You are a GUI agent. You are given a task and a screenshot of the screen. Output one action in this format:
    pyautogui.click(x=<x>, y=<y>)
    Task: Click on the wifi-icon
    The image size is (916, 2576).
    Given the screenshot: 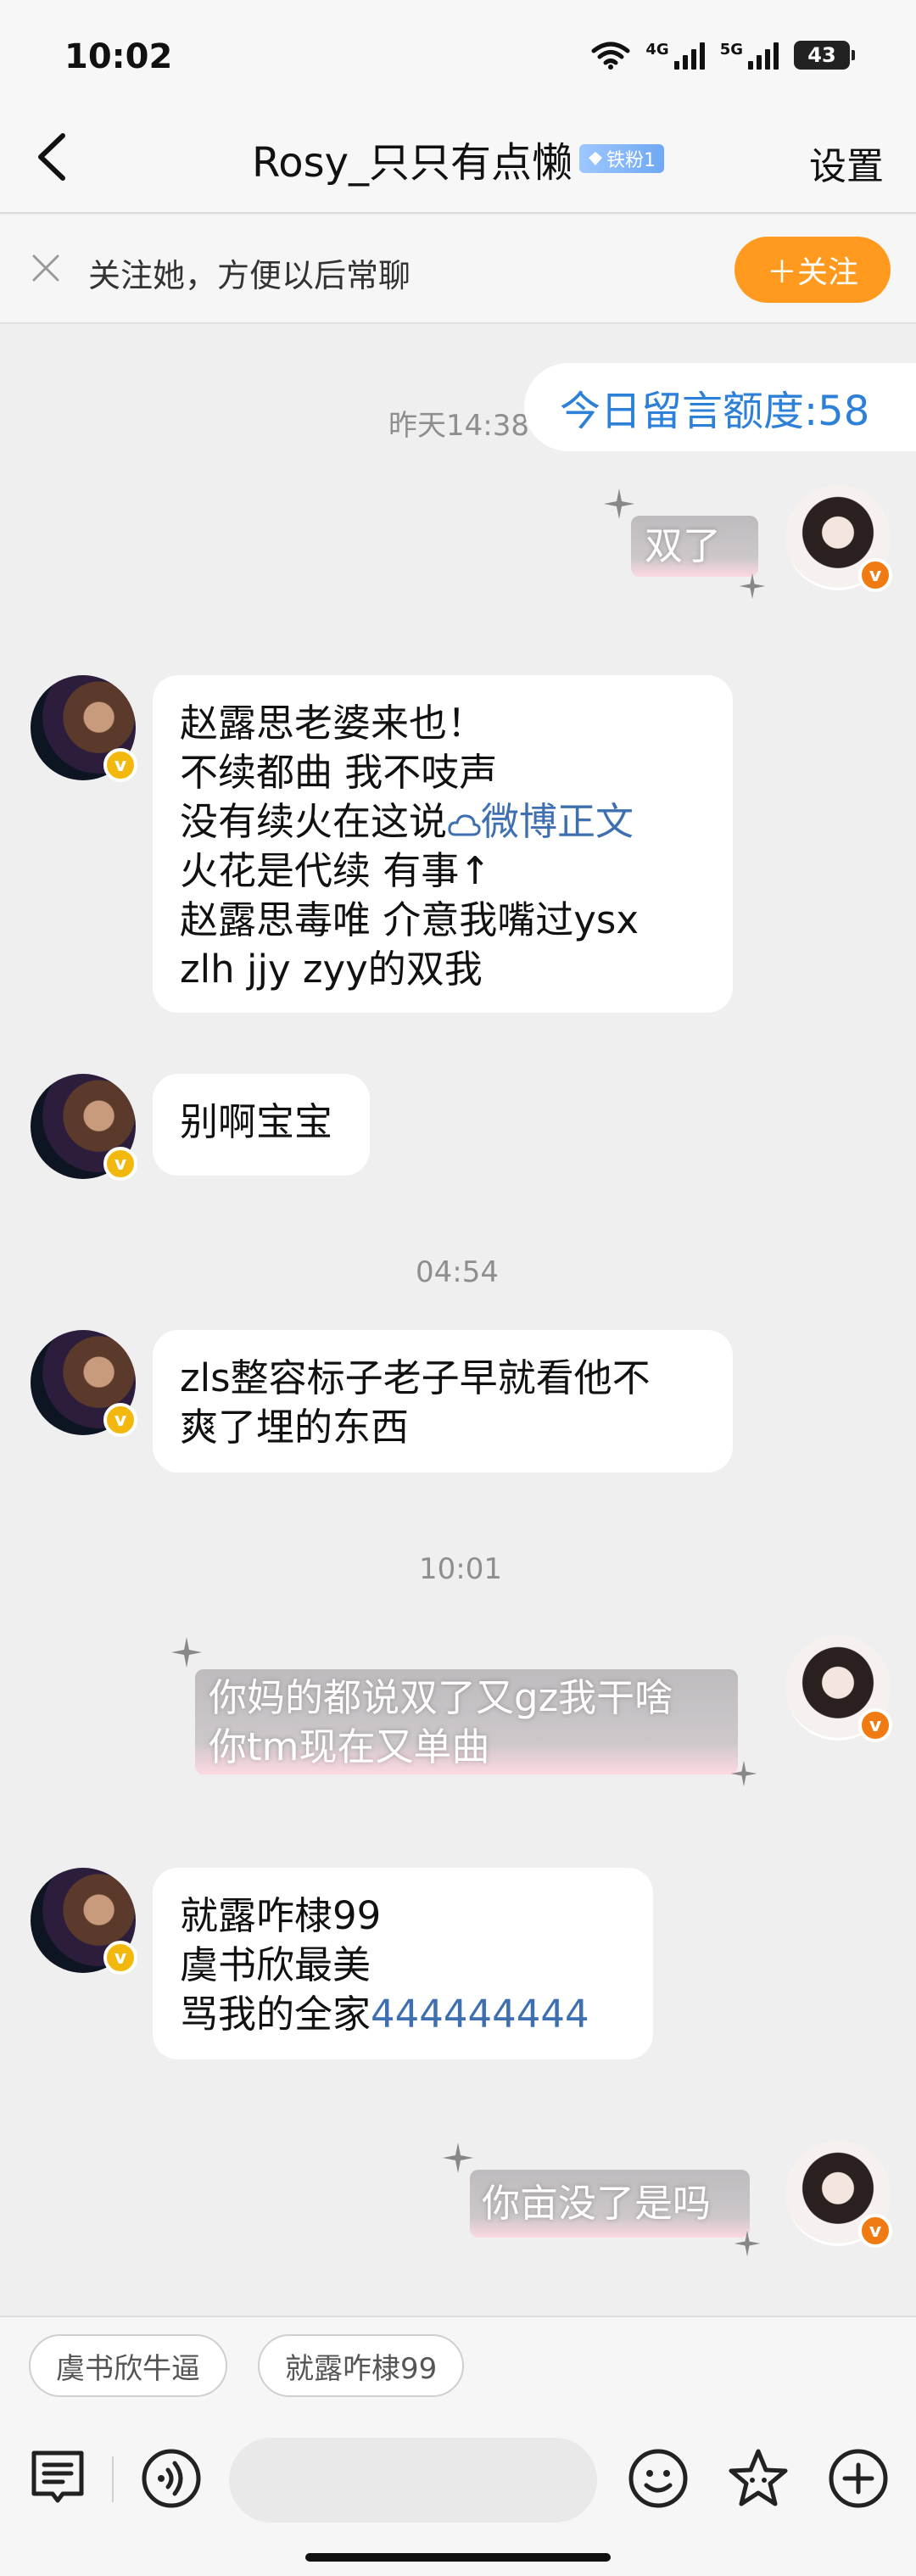 What is the action you would take?
    pyautogui.click(x=610, y=56)
    